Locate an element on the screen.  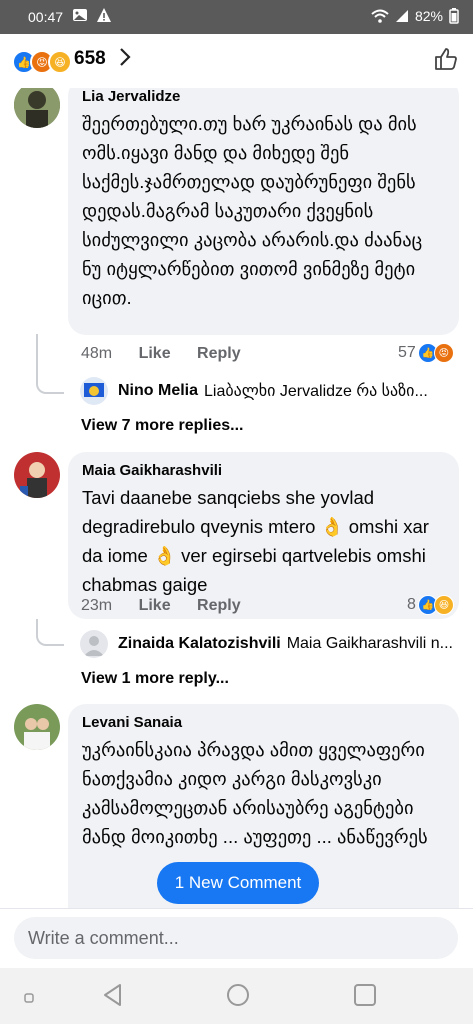
reaction-count: 57 is located at coordinates (407, 352).